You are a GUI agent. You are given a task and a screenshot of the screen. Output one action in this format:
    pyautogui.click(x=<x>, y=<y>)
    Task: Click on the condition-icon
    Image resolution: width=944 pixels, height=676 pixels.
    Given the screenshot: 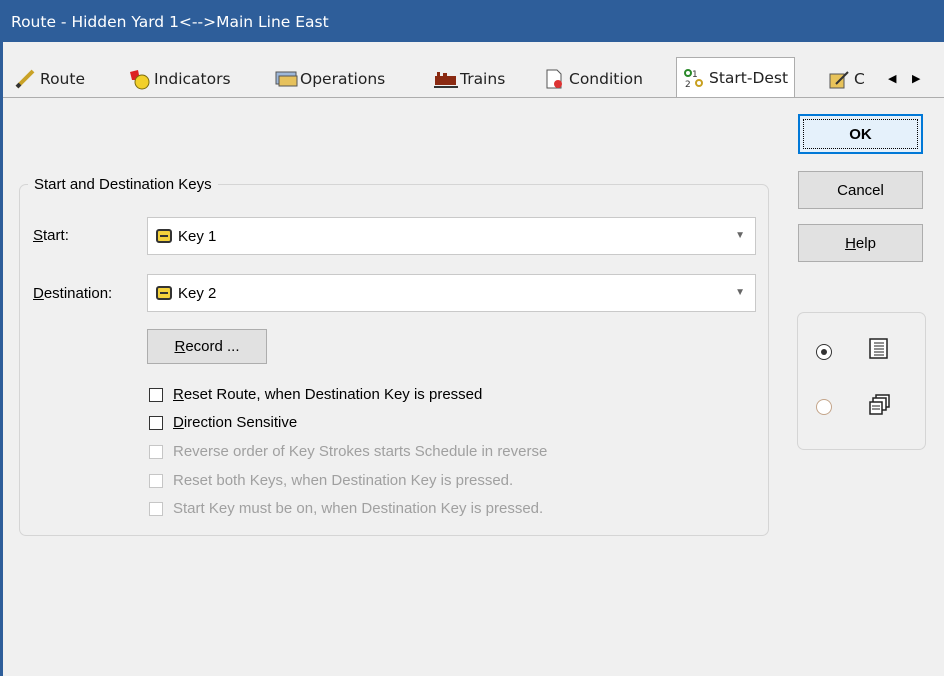 What is the action you would take?
    pyautogui.click(x=554, y=79)
    